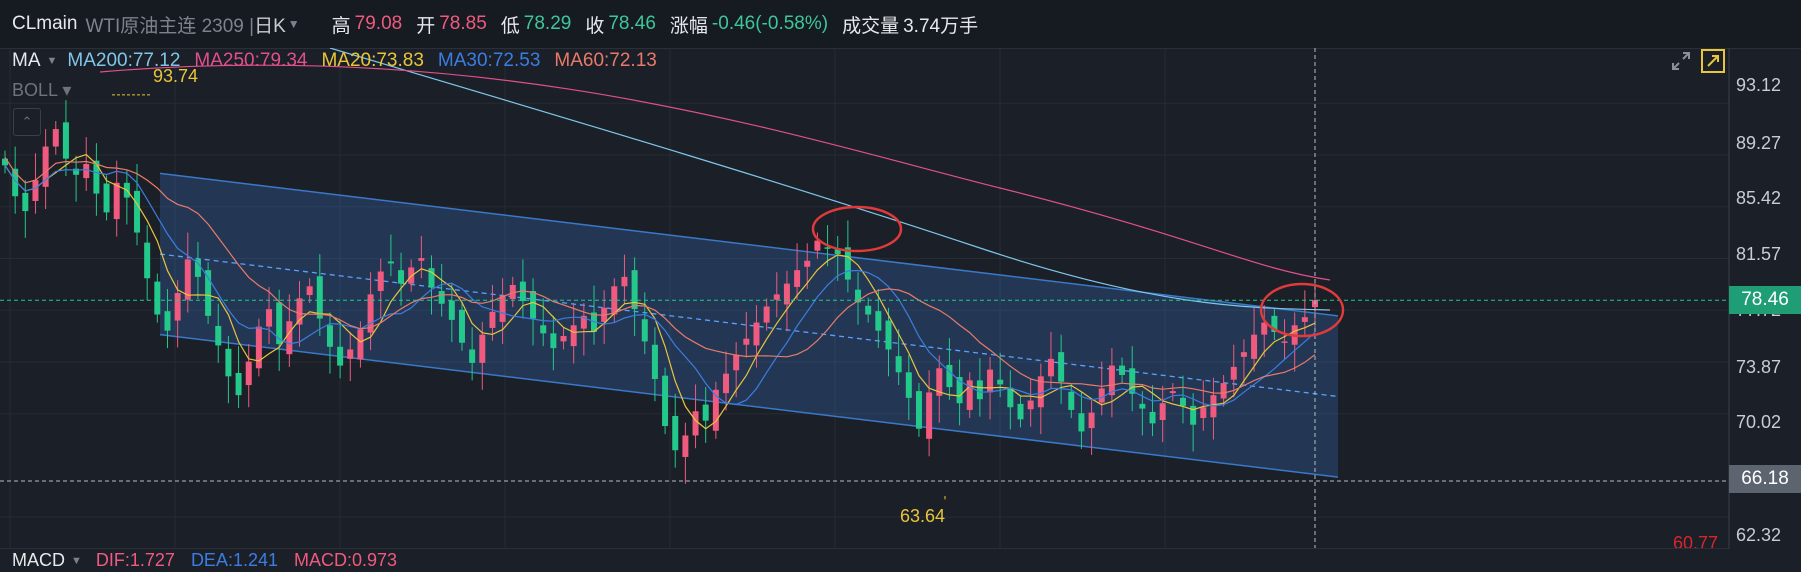 The height and width of the screenshot is (572, 1801). I want to click on macd-indicator-row: MACD ▼ DIF:1.727 DEA:1.241 MACD:0.973, so click(865, 560).